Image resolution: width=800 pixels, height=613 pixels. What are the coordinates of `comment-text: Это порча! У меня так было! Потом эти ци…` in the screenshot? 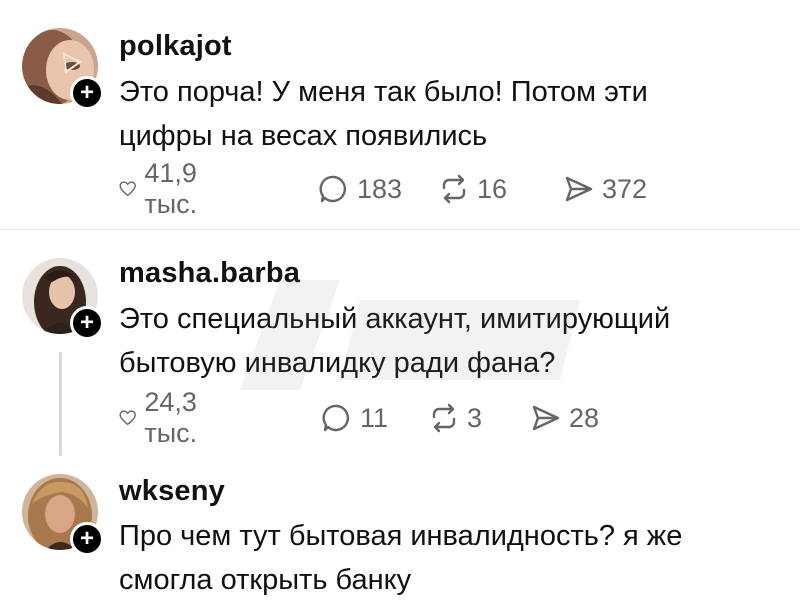 It's located at (439, 114).